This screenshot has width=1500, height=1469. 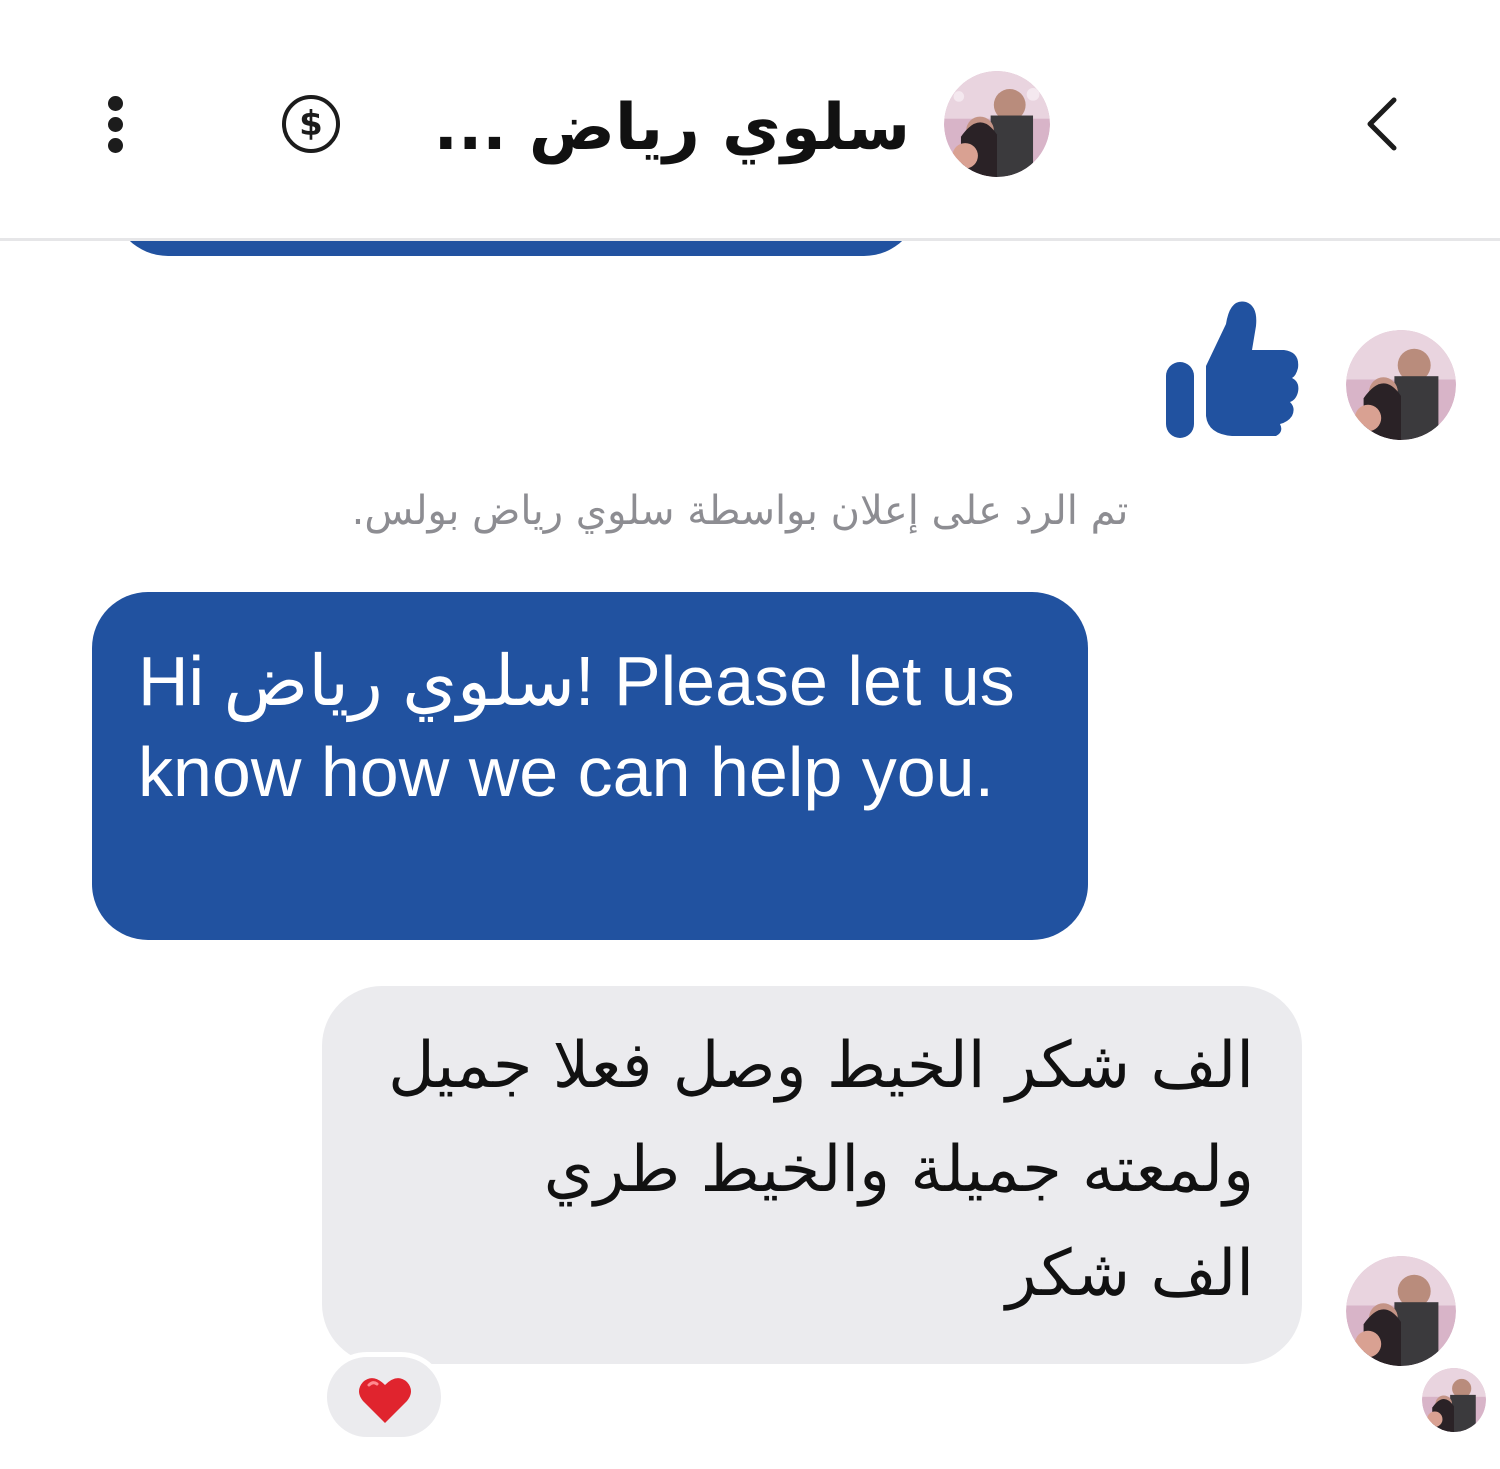 I want to click on chevron-left-icon, so click(x=1382, y=124).